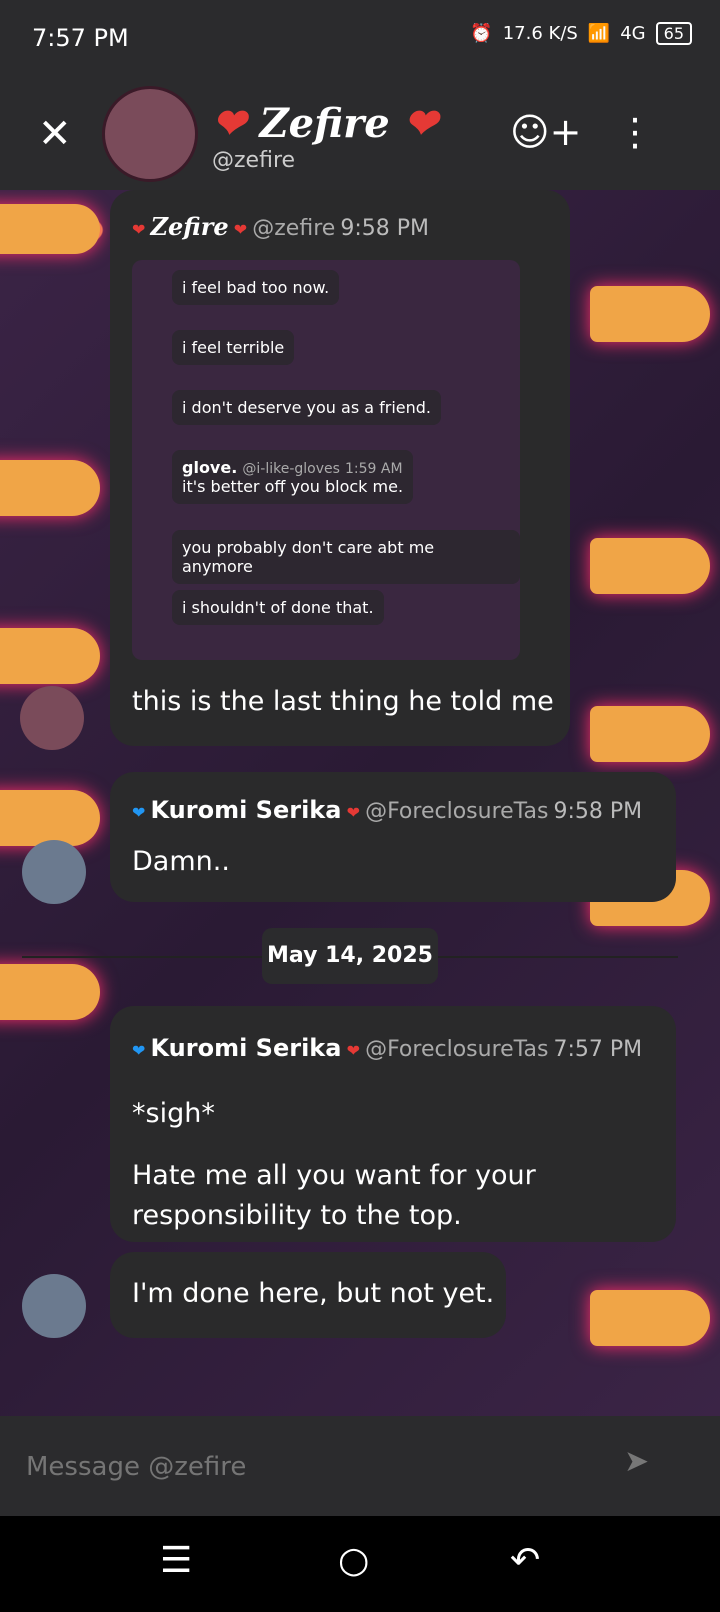  Describe the element at coordinates (525, 1560) in the screenshot. I see `back-icon: ↶` at that location.